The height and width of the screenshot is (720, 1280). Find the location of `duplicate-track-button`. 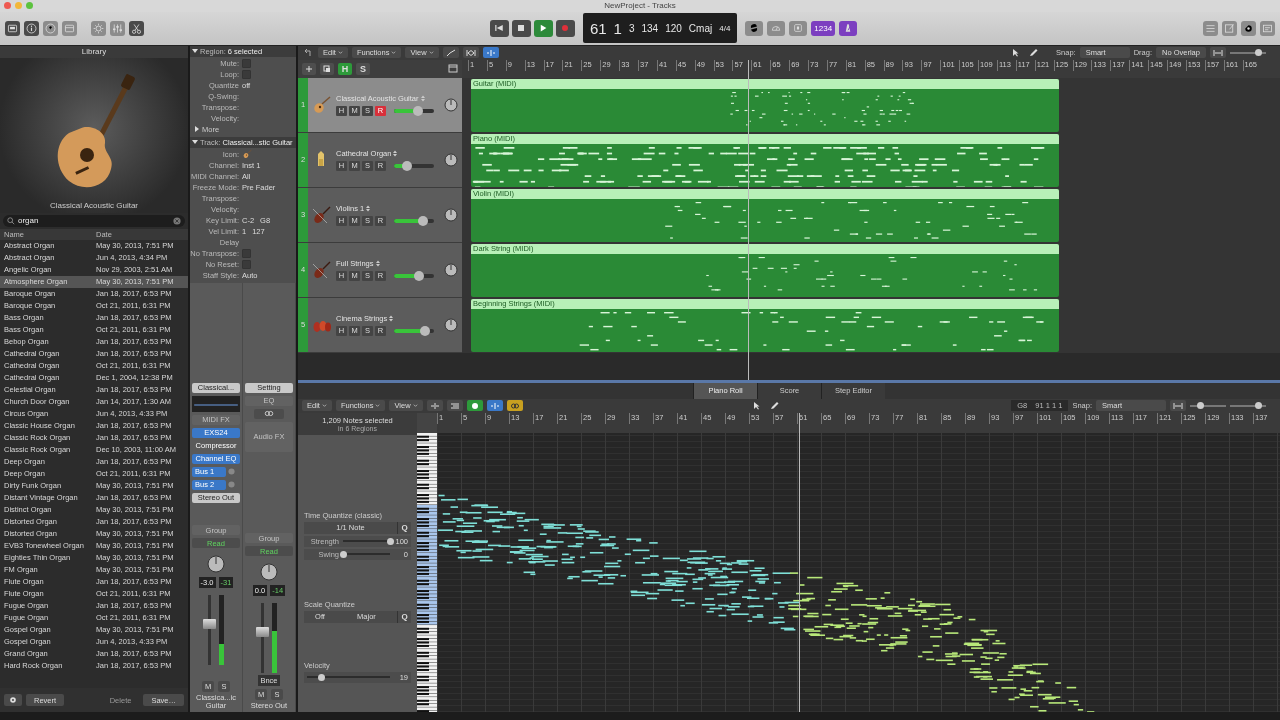

duplicate-track-button is located at coordinates (327, 68).